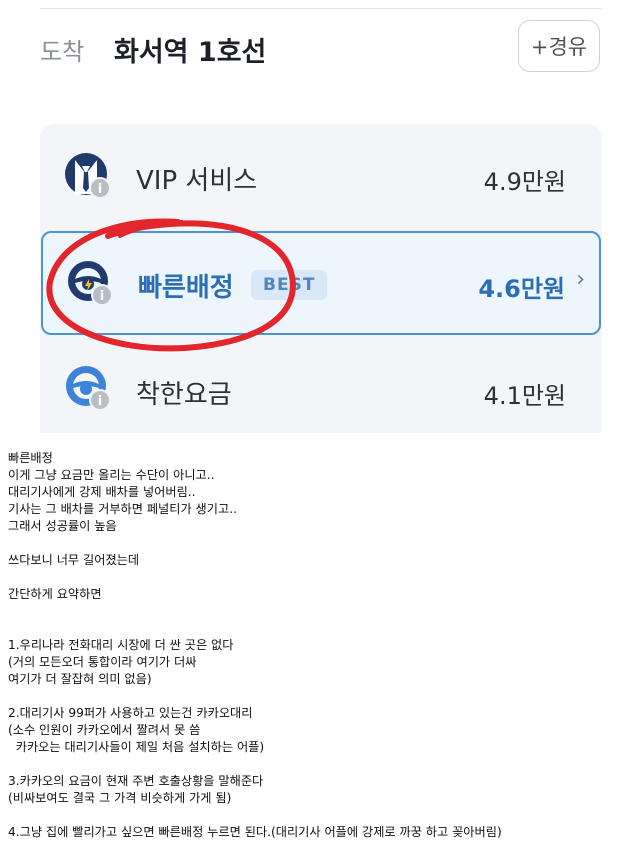 The width and height of the screenshot is (640, 863). What do you see at coordinates (62, 52) in the screenshot?
I see `destination-label: 도착` at bounding box center [62, 52].